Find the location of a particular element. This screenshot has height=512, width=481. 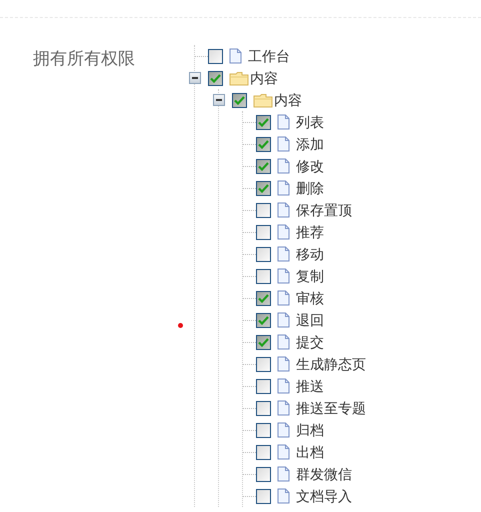

tree-item-label: 工作台 is located at coordinates (269, 56).